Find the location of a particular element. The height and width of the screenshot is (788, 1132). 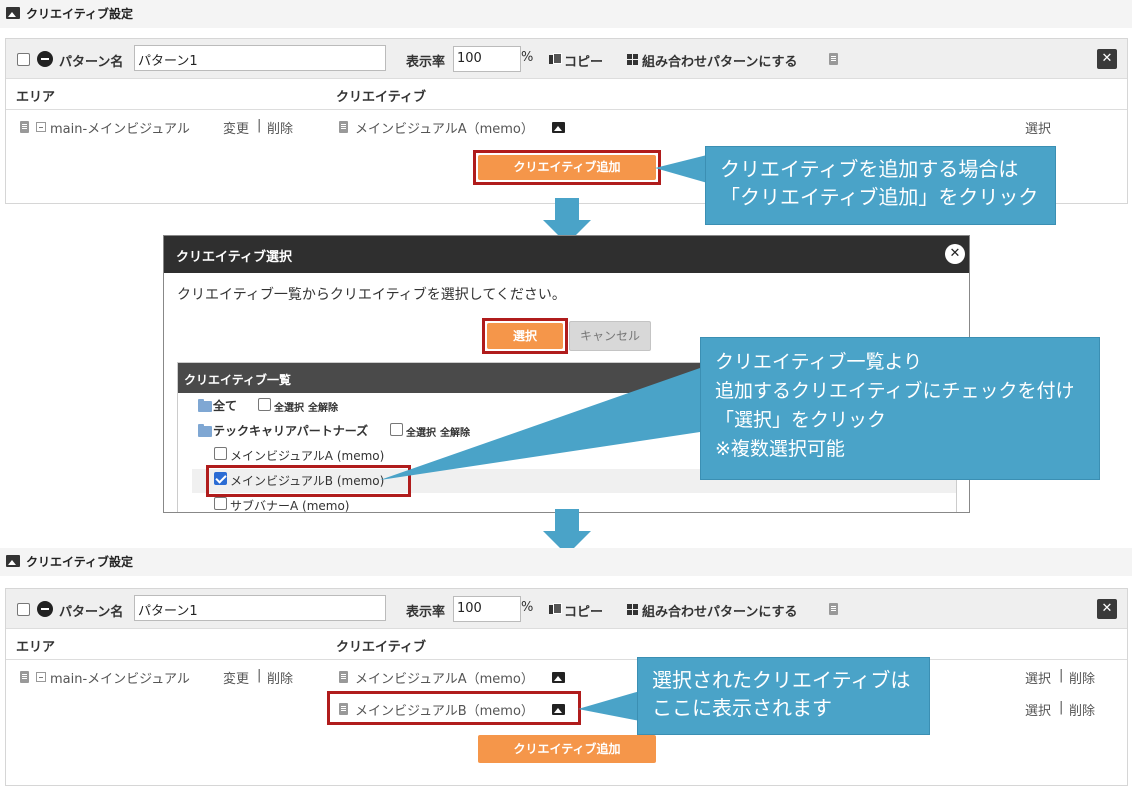

dialog-instruction: クリエイティブ一覧からクリエイティブを選択してください。 is located at coordinates (371, 295).